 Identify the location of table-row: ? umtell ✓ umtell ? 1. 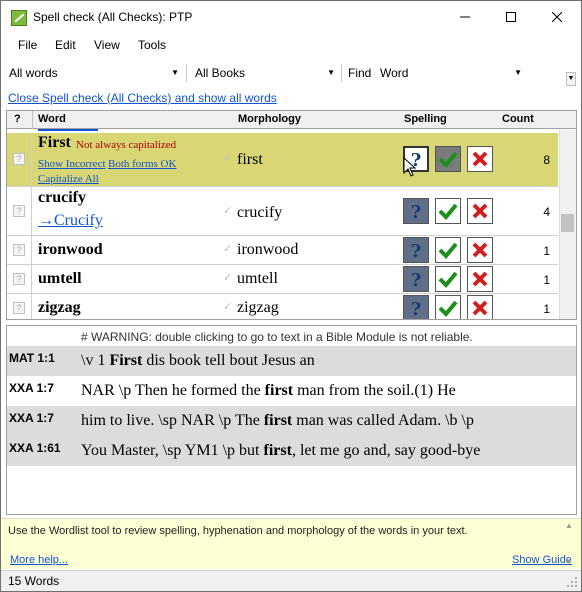
(282, 279).